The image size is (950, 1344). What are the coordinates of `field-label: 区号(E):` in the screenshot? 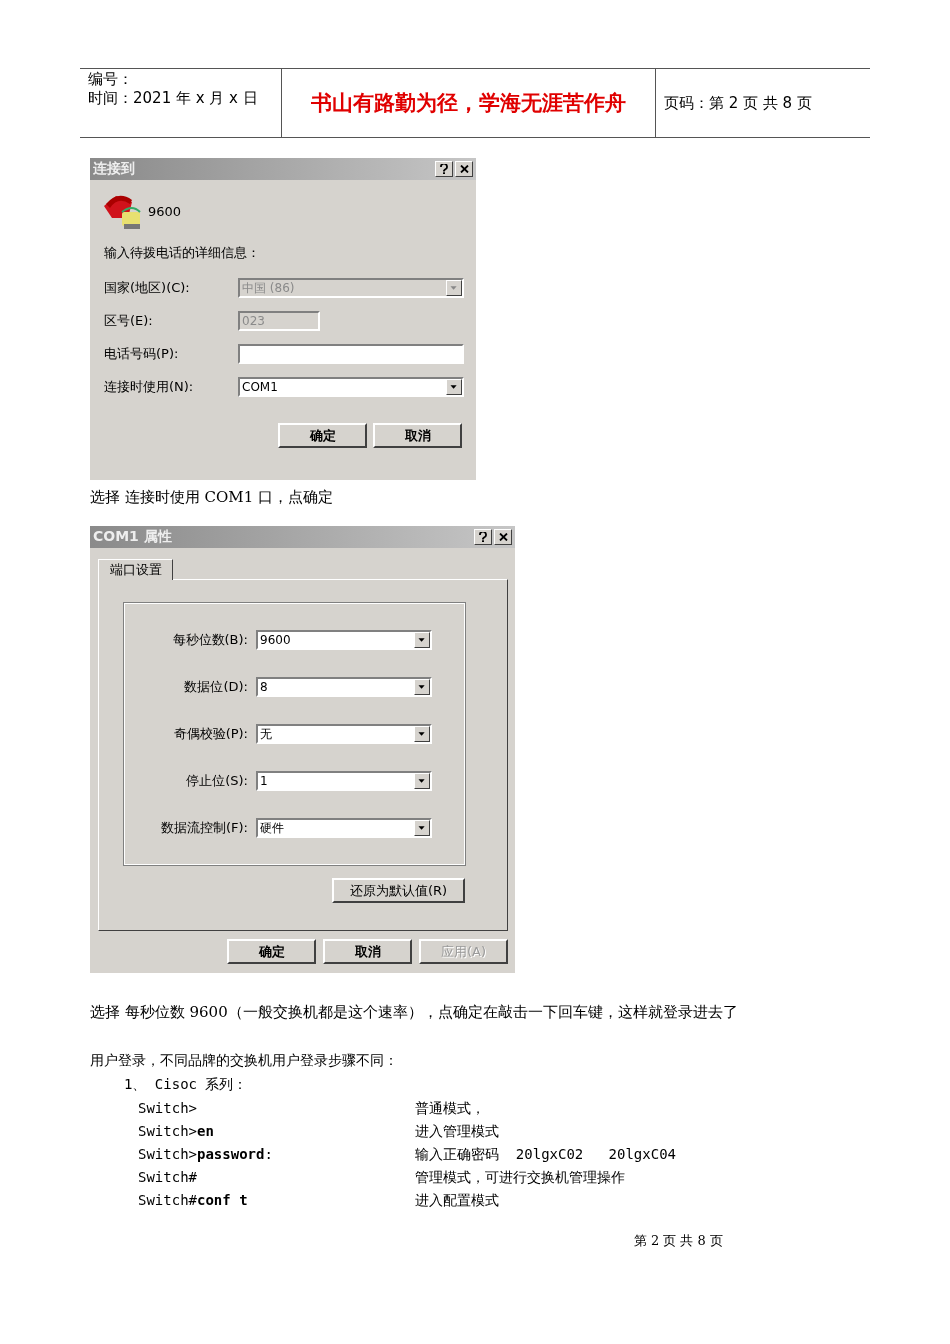 It's located at (129, 321).